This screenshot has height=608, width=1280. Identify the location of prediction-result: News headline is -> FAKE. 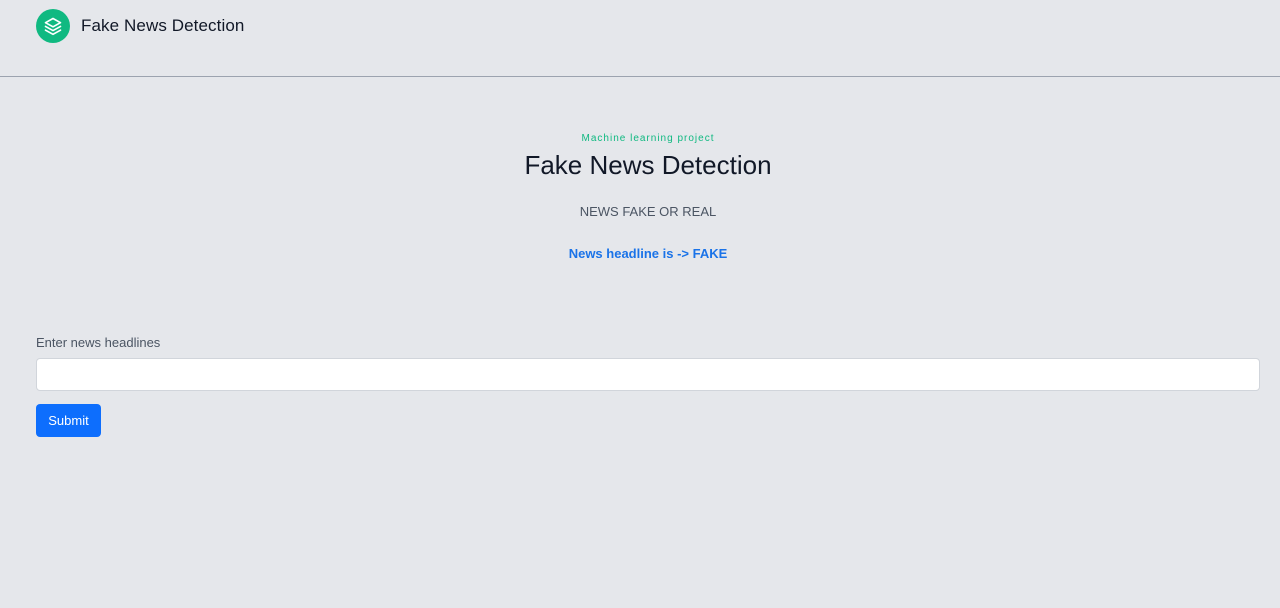
(648, 253).